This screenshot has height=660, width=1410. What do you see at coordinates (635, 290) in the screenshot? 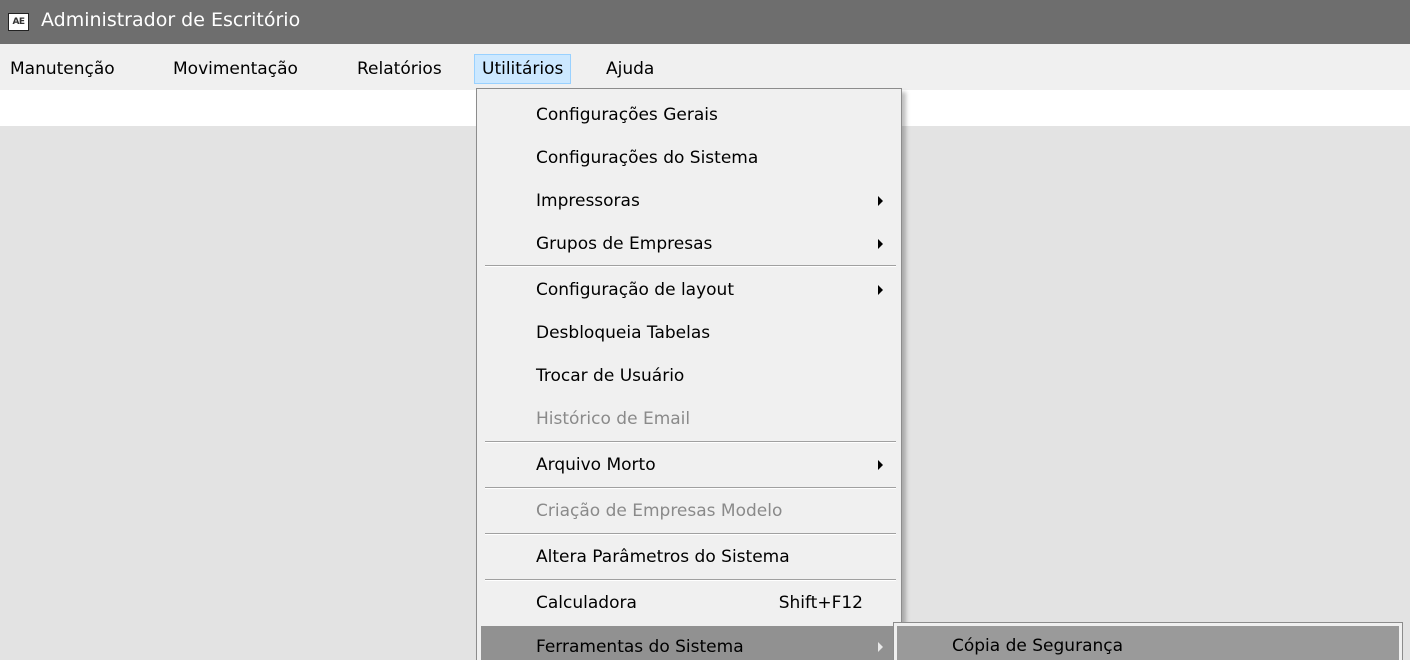
I see `menu-item-label: Configuração de layout` at bounding box center [635, 290].